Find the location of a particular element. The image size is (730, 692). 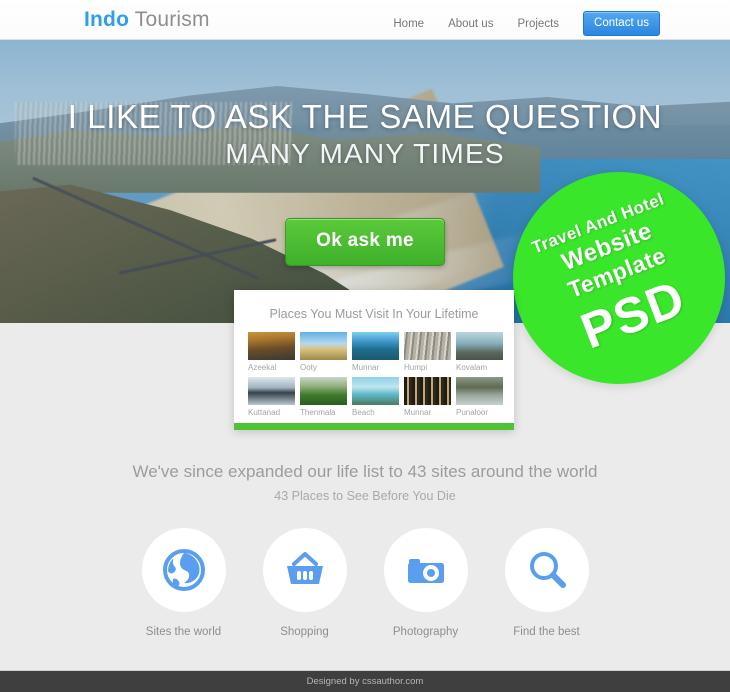

hero-title: I LIKE TO ASK THE SAME QUESTION is located at coordinates (365, 116).